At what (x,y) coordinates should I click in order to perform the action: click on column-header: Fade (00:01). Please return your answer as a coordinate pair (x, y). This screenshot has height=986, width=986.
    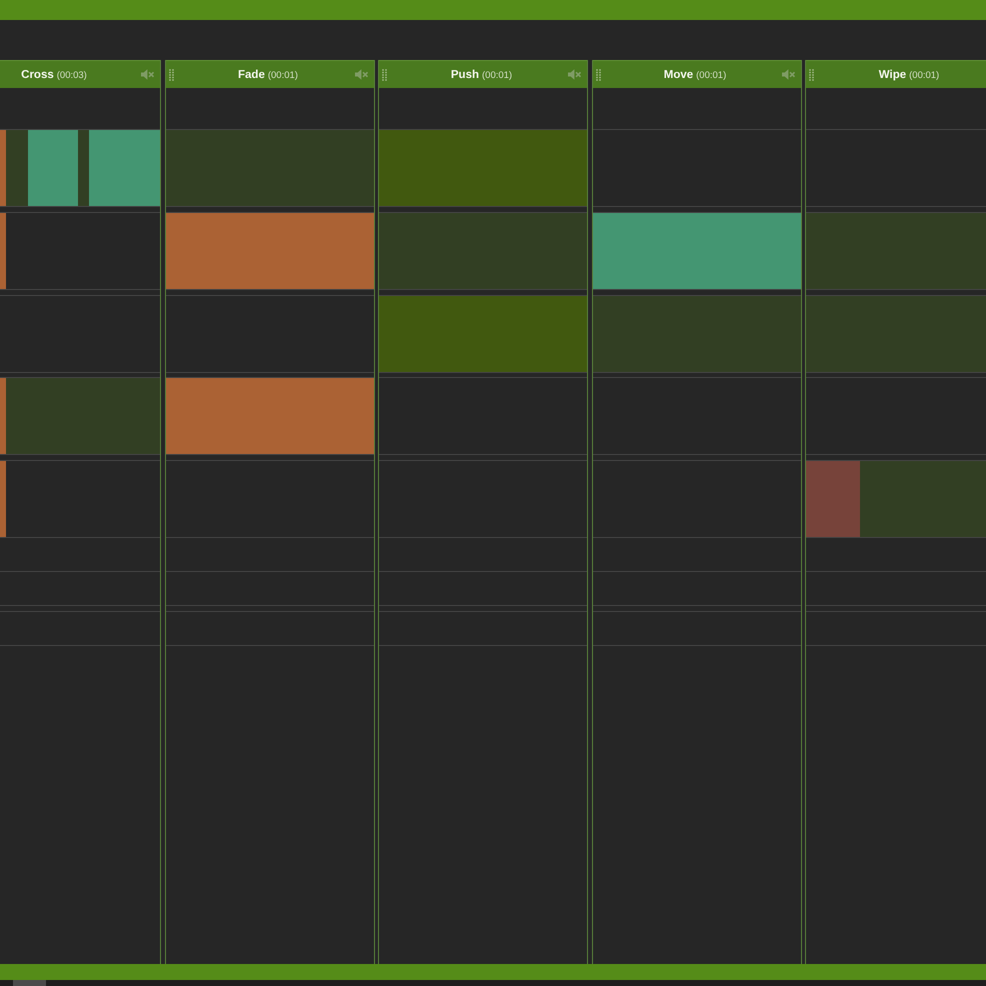
    Looking at the image, I should click on (270, 74).